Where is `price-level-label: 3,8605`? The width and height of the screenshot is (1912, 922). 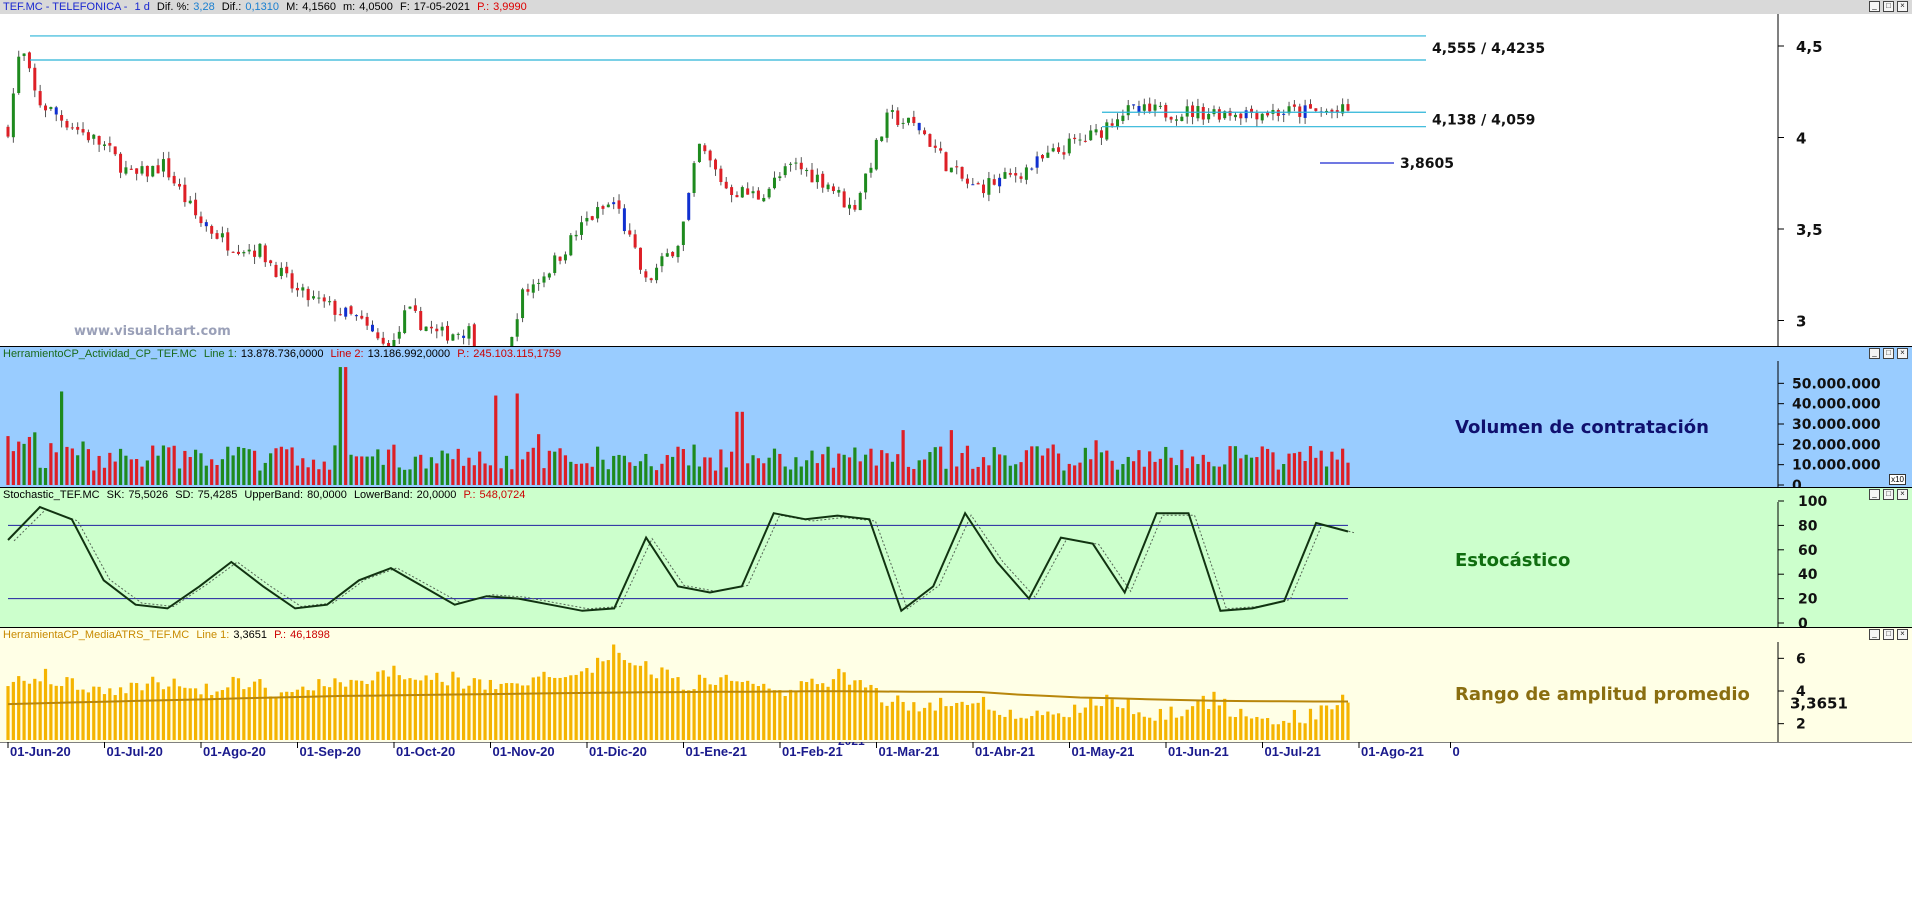
price-level-label: 3,8605 is located at coordinates (1427, 164).